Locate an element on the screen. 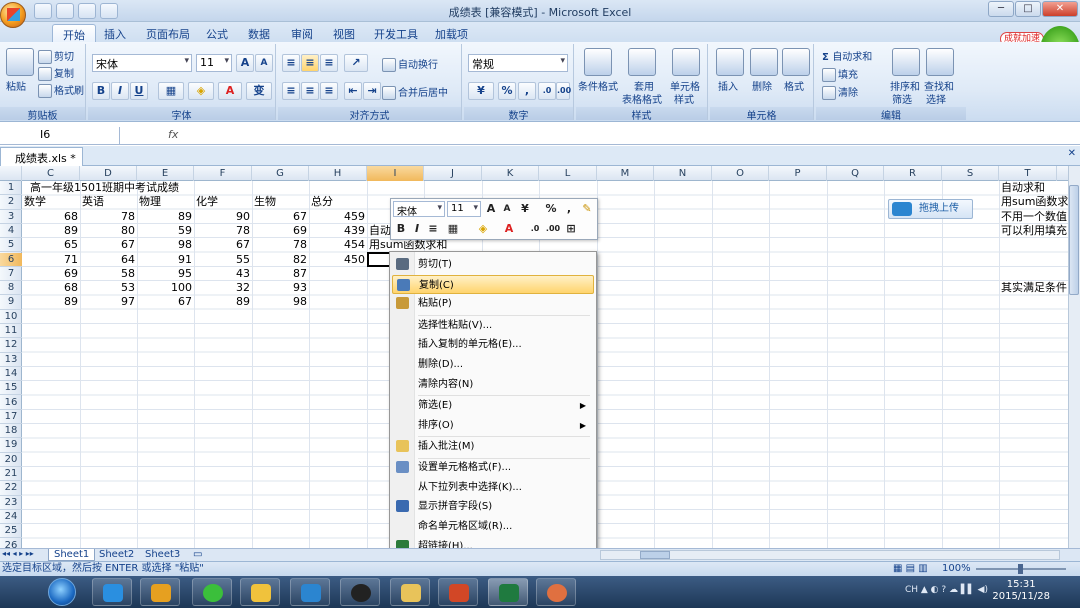  tab-insert: 插入 is located at coordinates (115, 33).